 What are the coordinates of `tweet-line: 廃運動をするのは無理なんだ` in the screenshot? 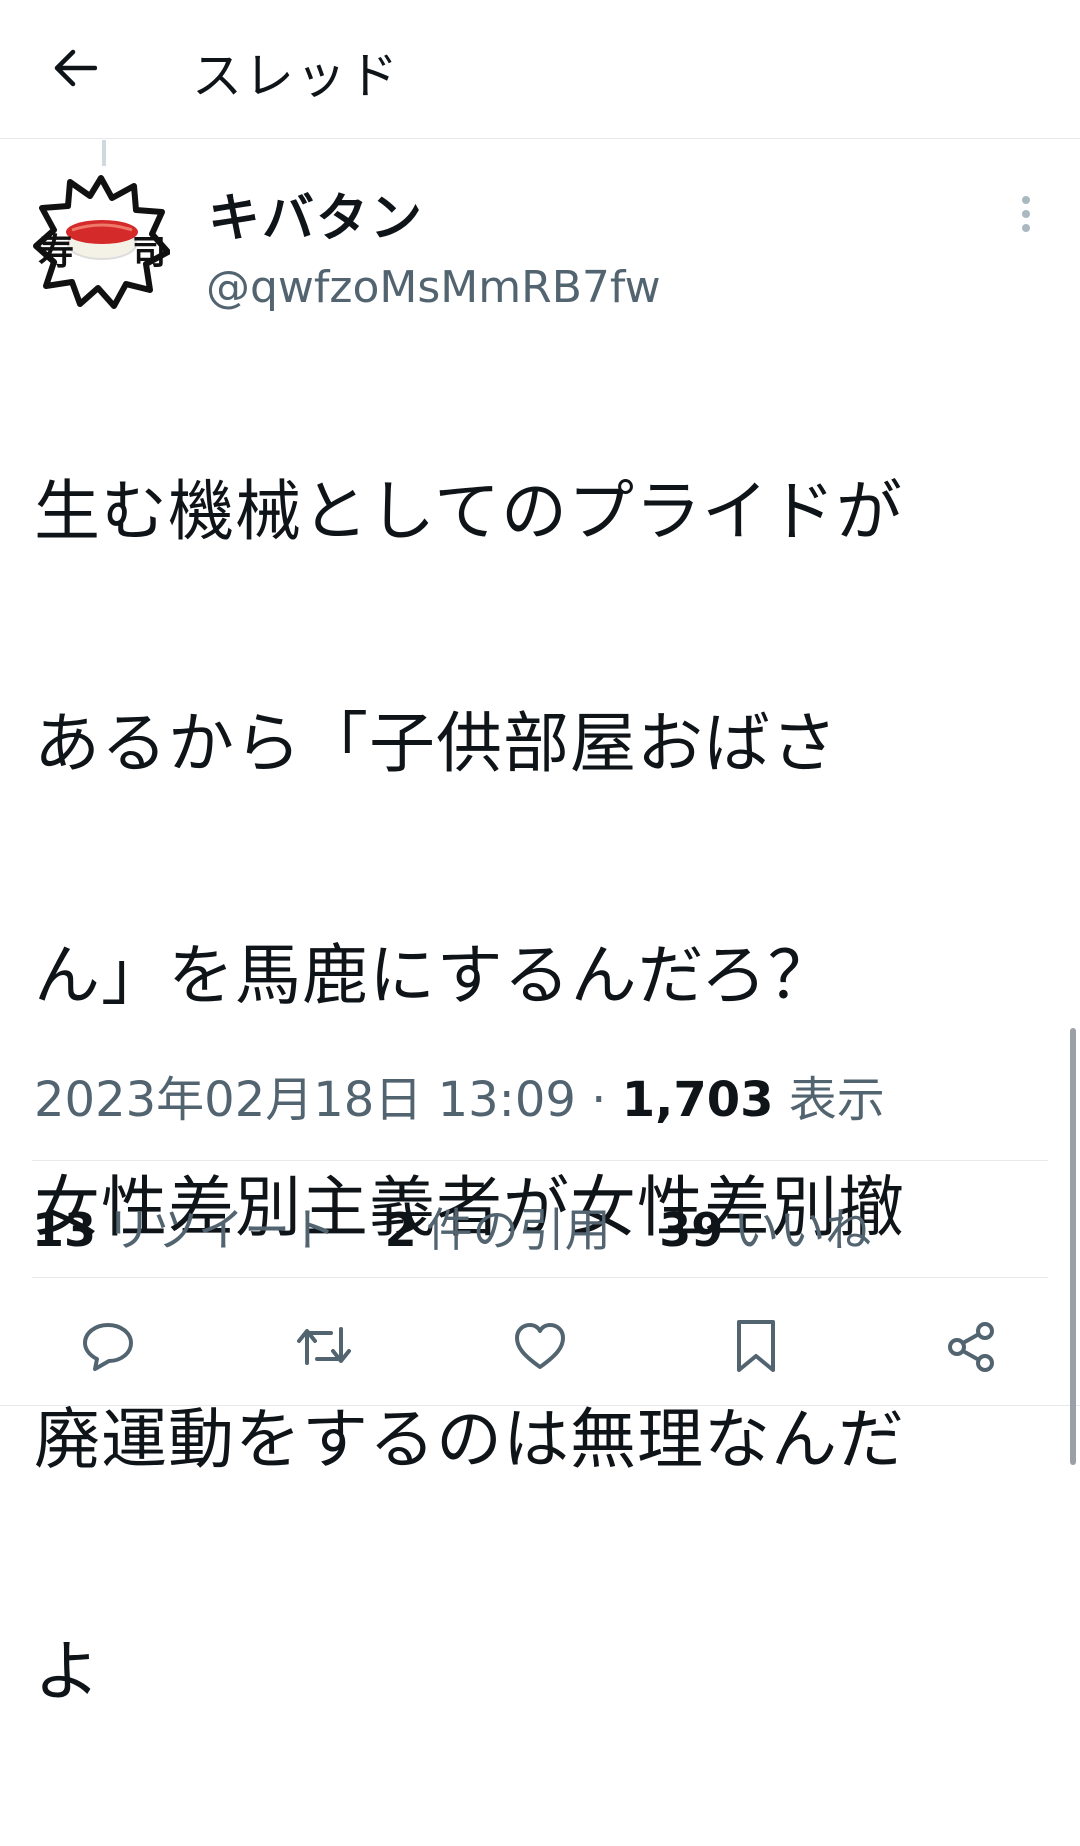 It's located at (469, 1439).